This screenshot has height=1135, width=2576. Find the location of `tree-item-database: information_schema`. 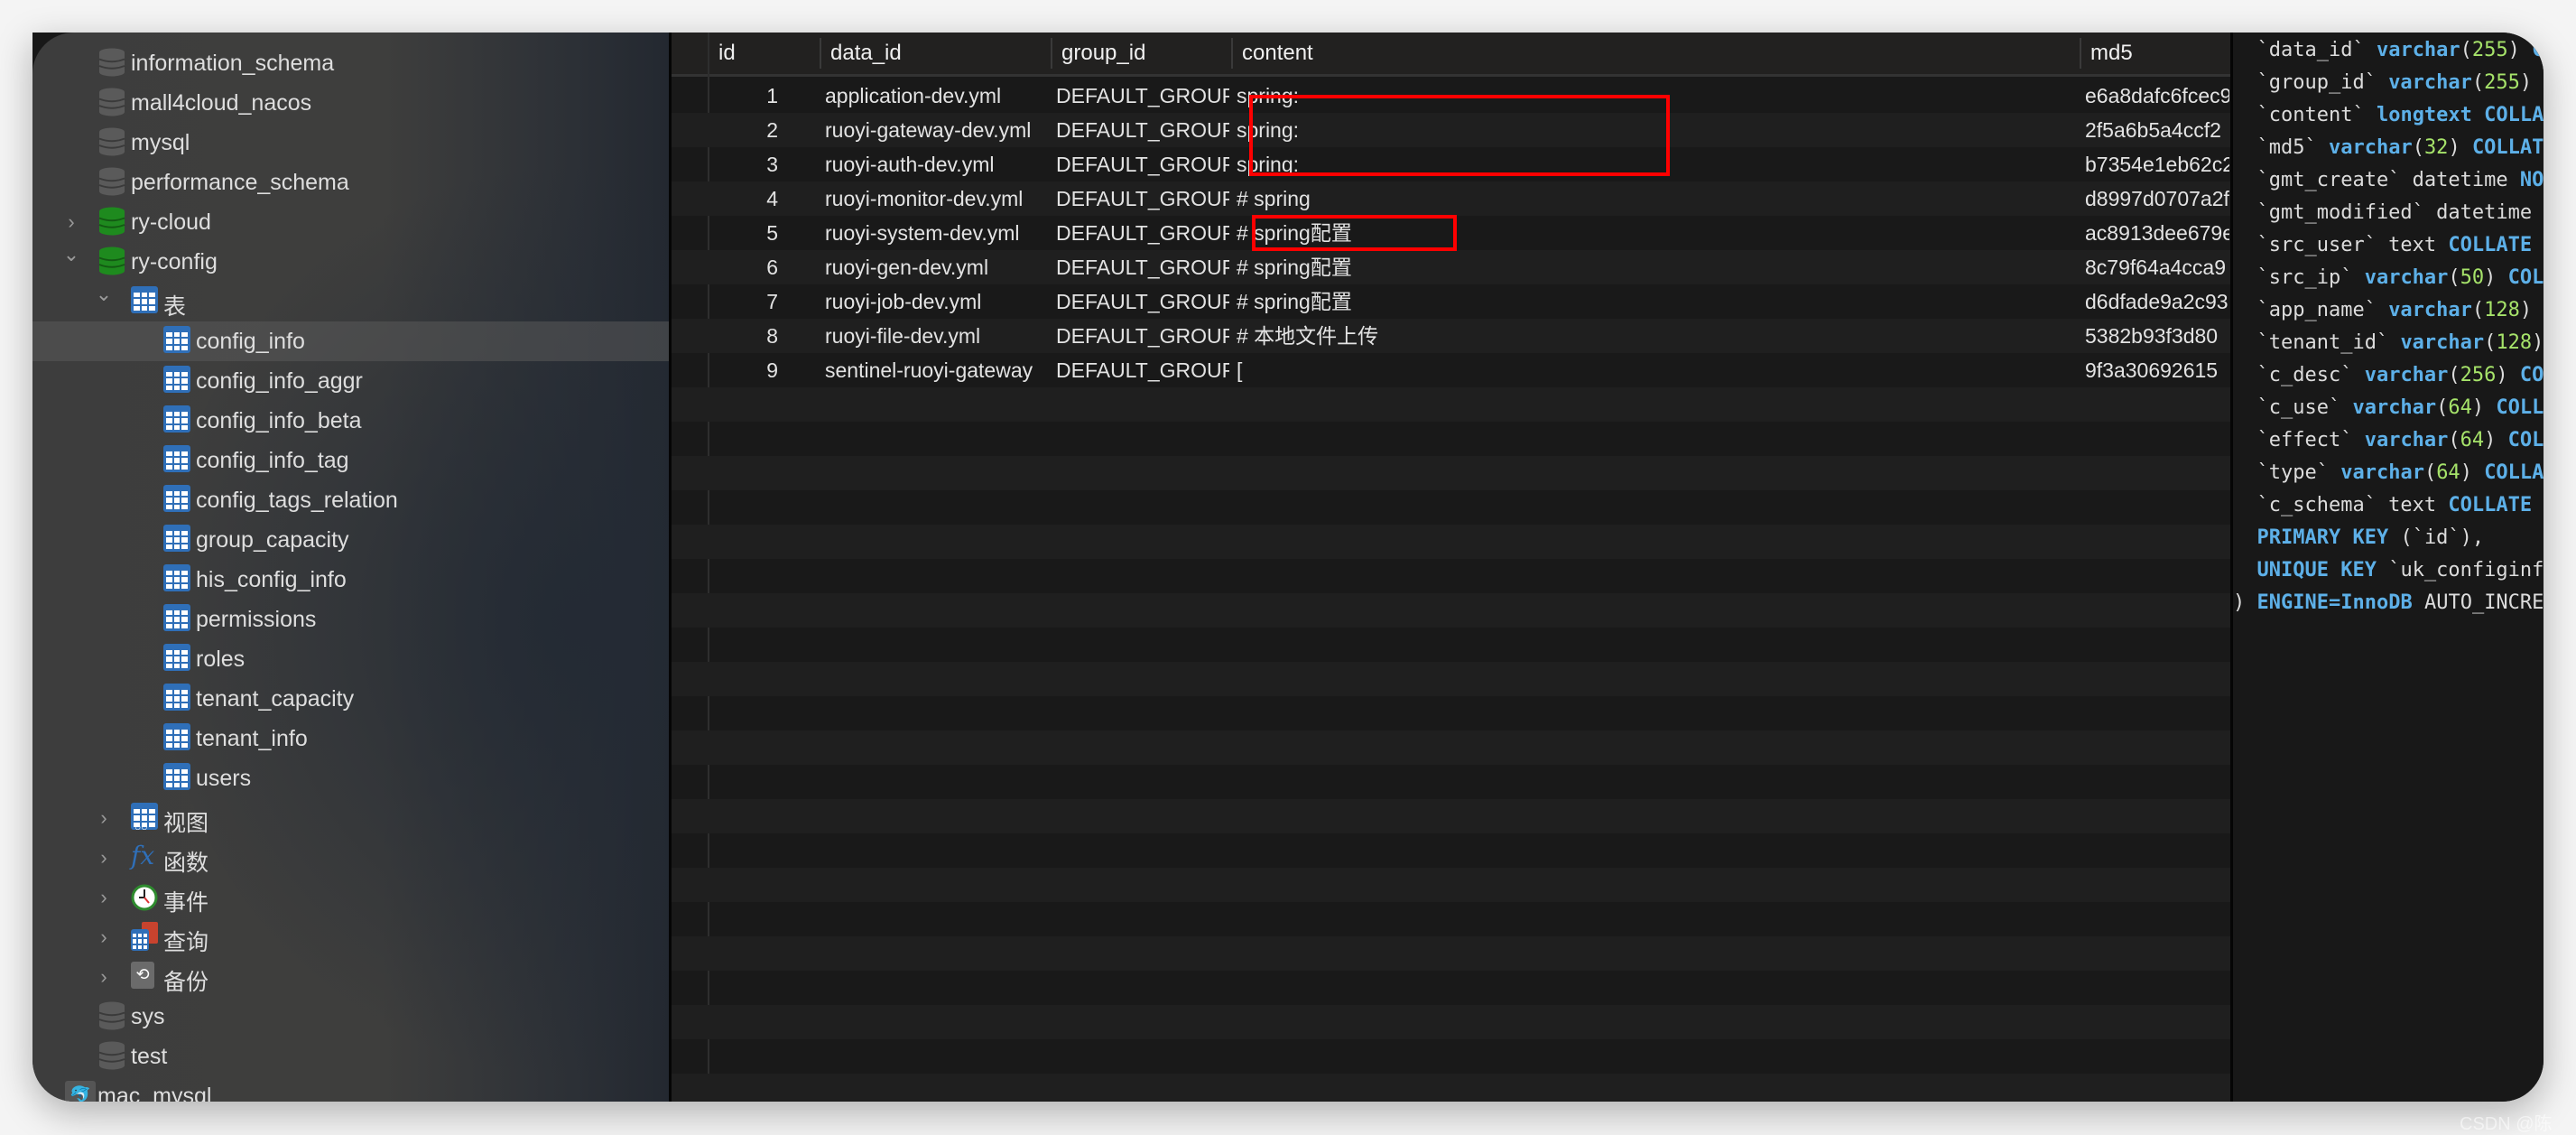

tree-item-database: information_schema is located at coordinates (350, 63).